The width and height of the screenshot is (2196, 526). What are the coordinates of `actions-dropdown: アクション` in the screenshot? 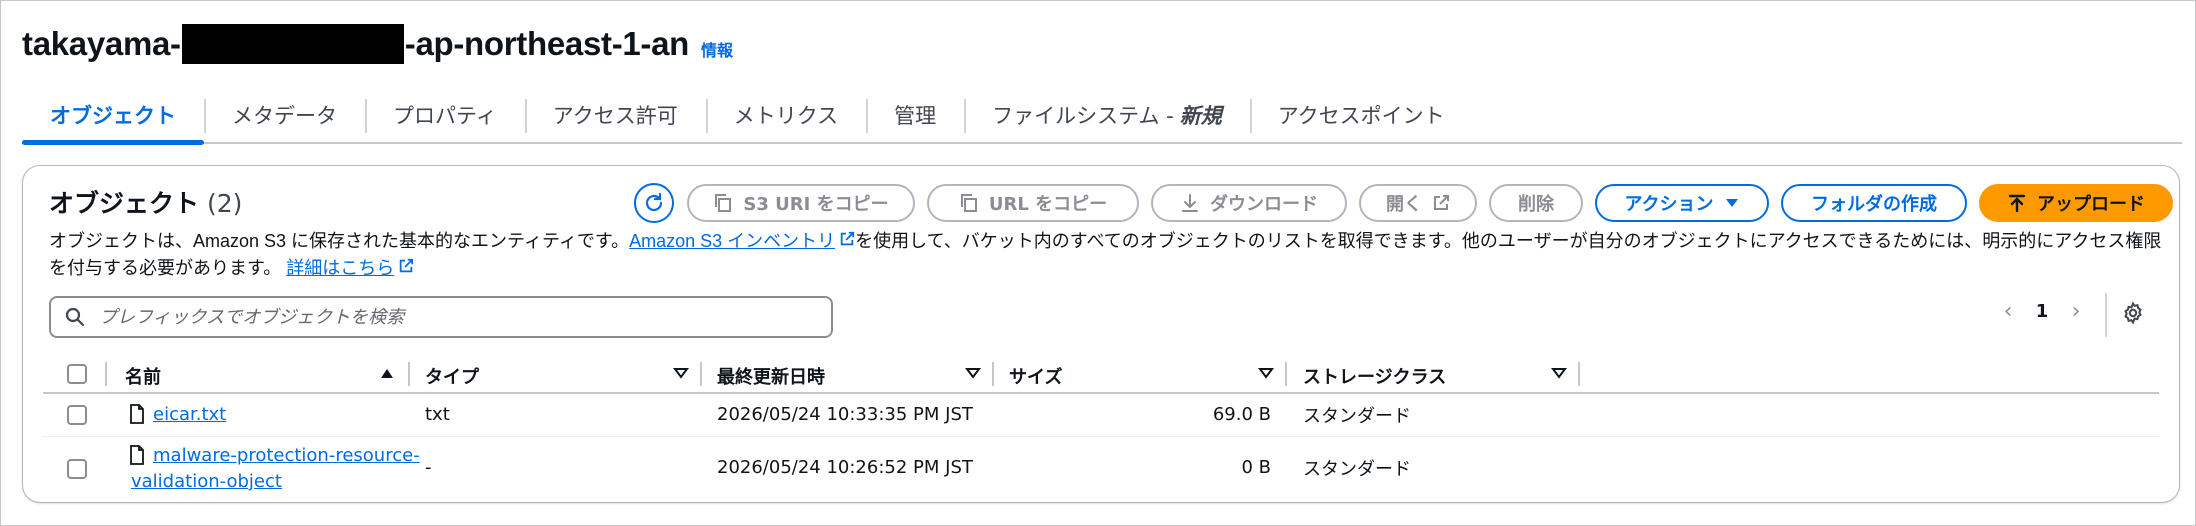 It's located at (1682, 203).